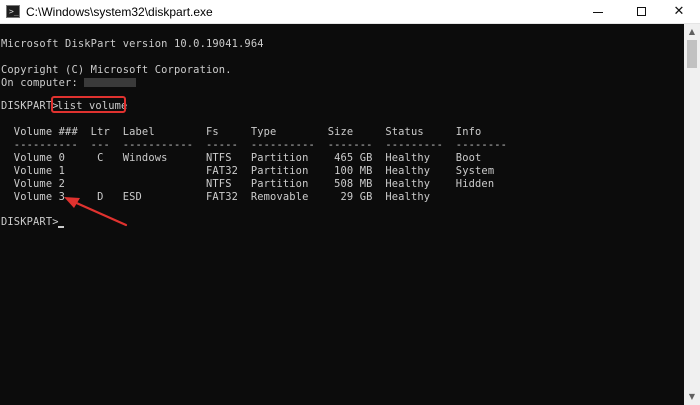 The height and width of the screenshot is (405, 700). Describe the element at coordinates (692, 397) in the screenshot. I see `scroll-down-icon: ▼` at that location.